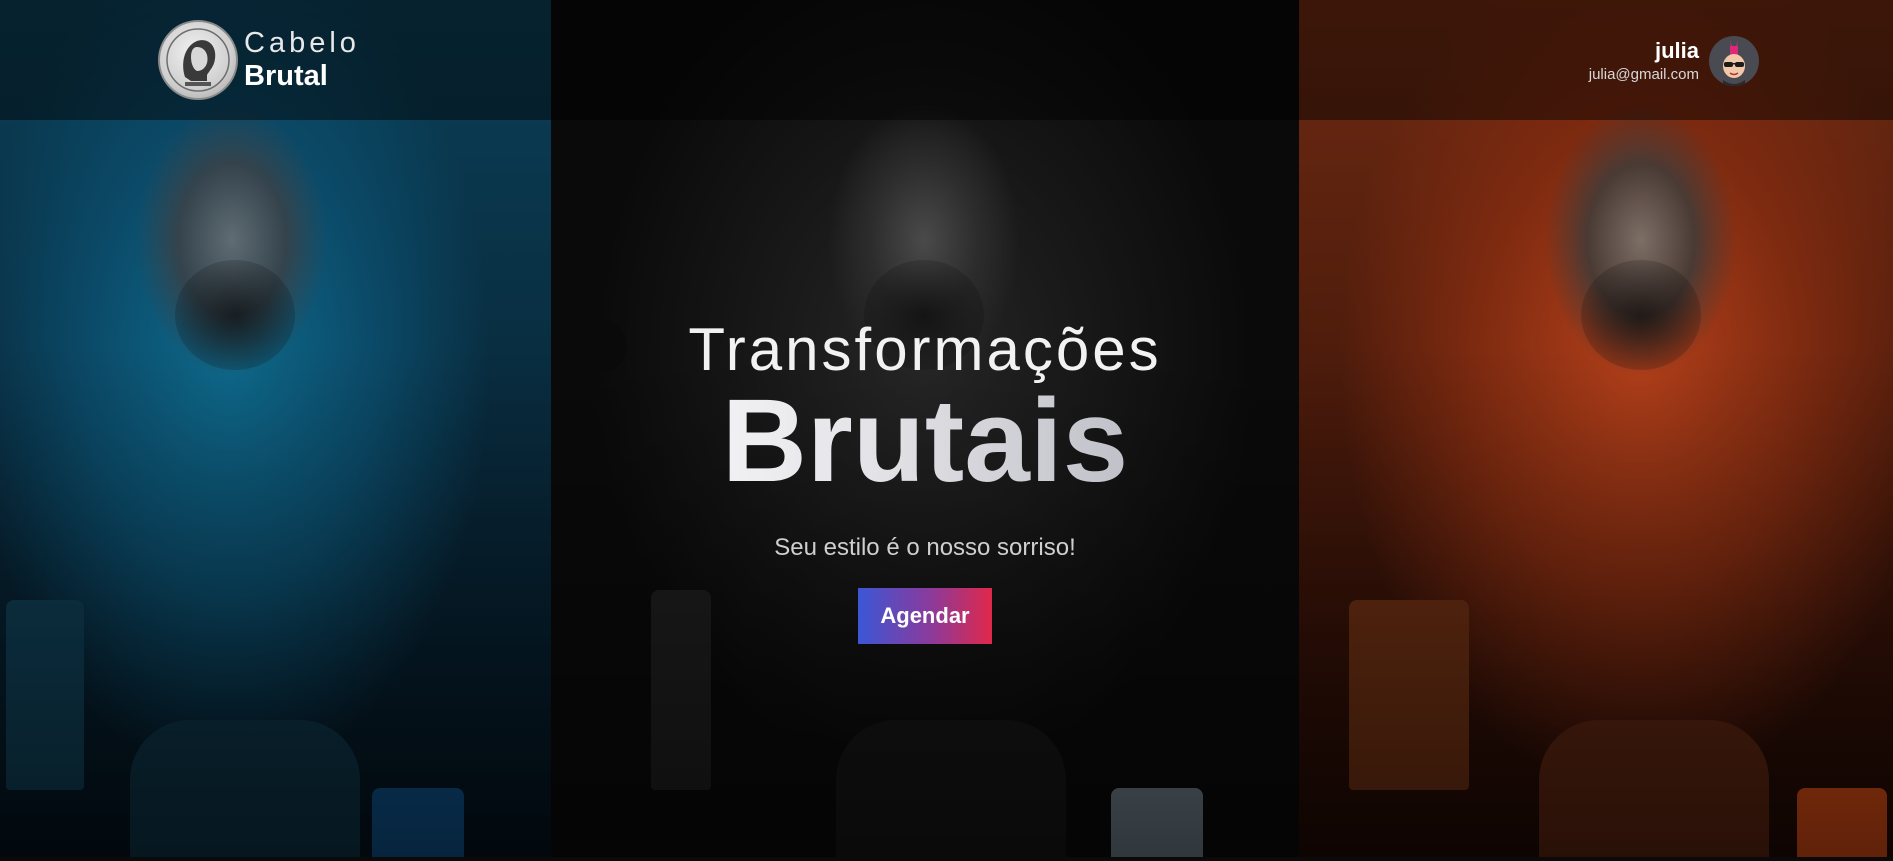  What do you see at coordinates (946, 859) in the screenshot?
I see `page-bottom-border` at bounding box center [946, 859].